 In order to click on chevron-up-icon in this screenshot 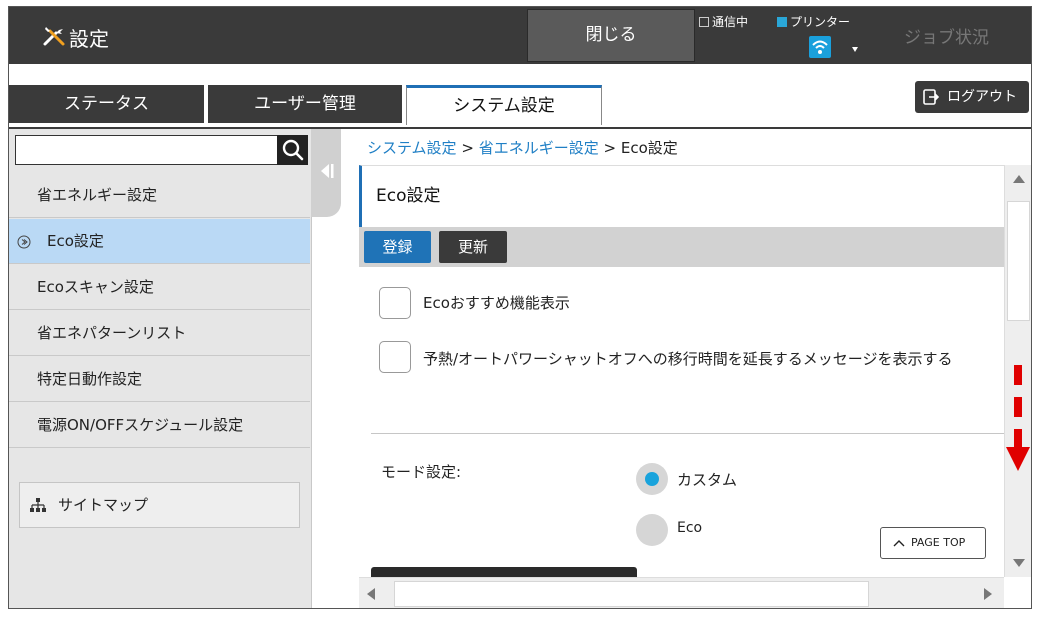, I will do `click(899, 543)`.